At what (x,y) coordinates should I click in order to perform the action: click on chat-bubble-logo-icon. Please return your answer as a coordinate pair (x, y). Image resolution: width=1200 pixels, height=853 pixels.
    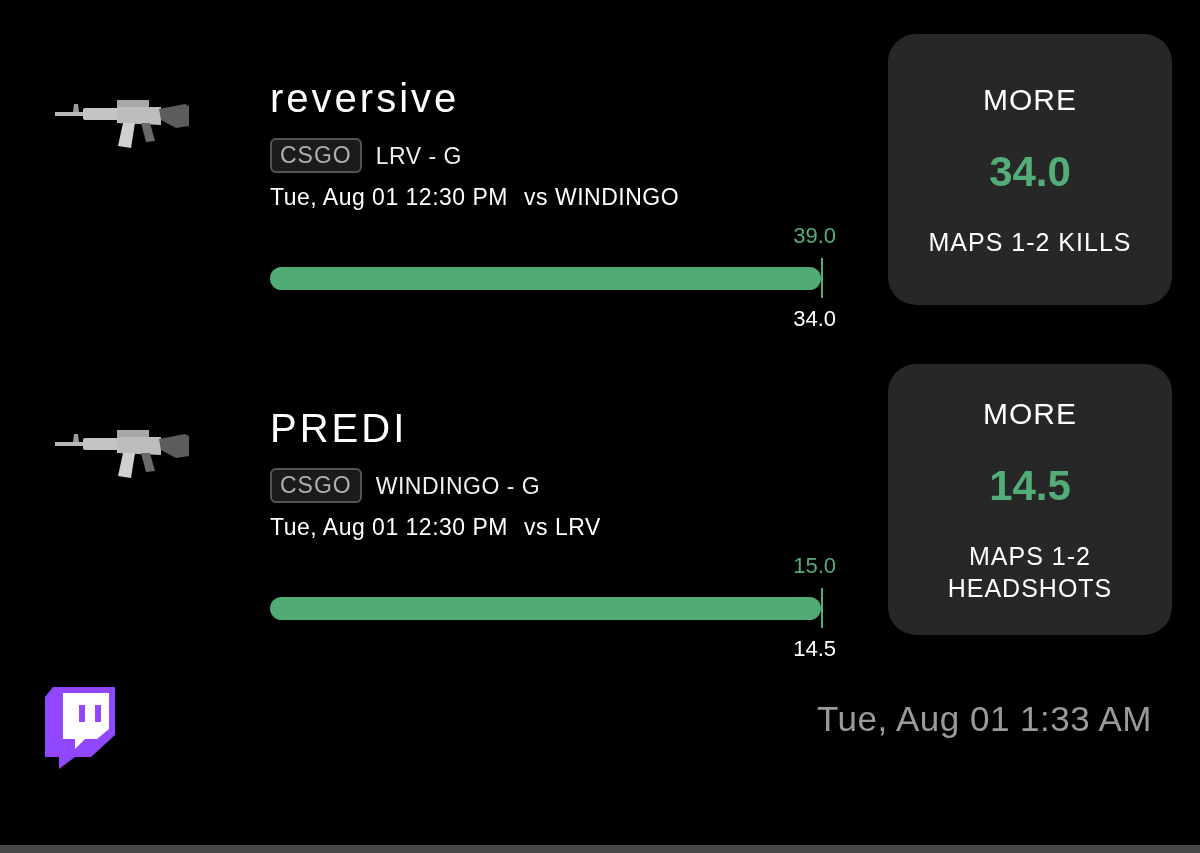
    Looking at the image, I should click on (80, 728).